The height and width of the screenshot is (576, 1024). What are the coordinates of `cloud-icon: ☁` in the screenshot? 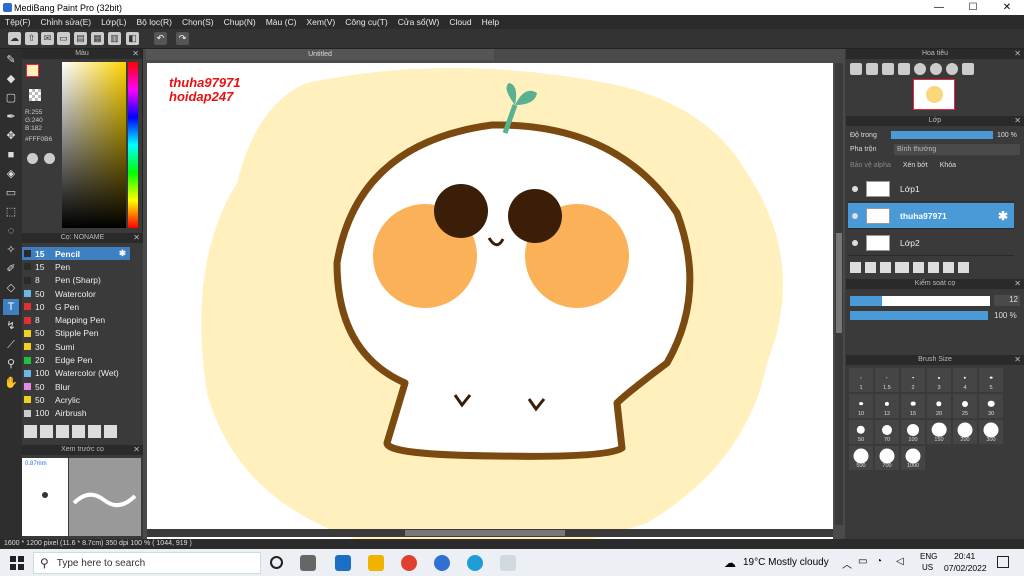 It's located at (14, 38).